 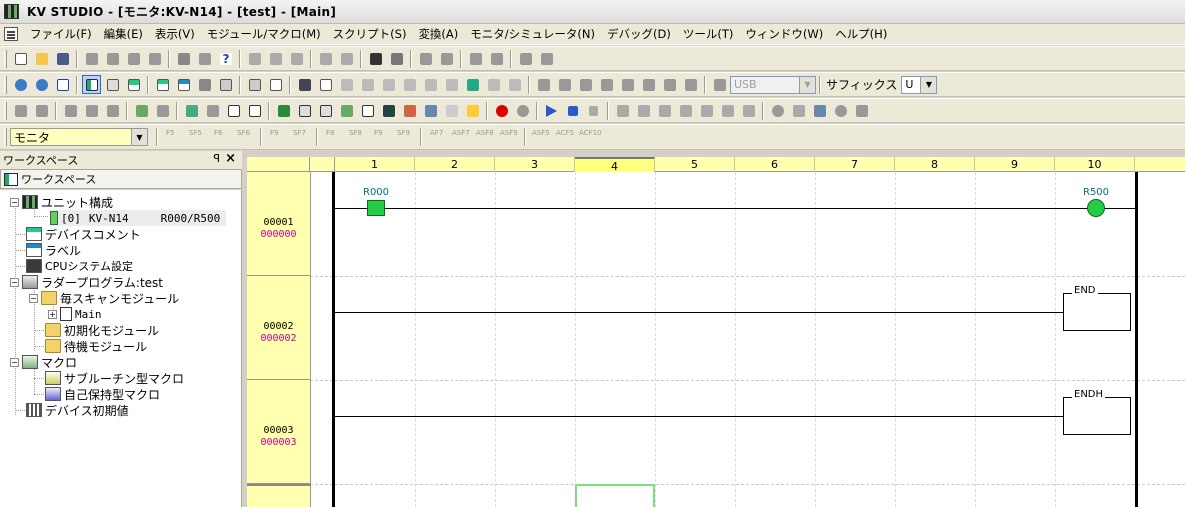 What do you see at coordinates (522, 110) in the screenshot?
I see `break-icon` at bounding box center [522, 110].